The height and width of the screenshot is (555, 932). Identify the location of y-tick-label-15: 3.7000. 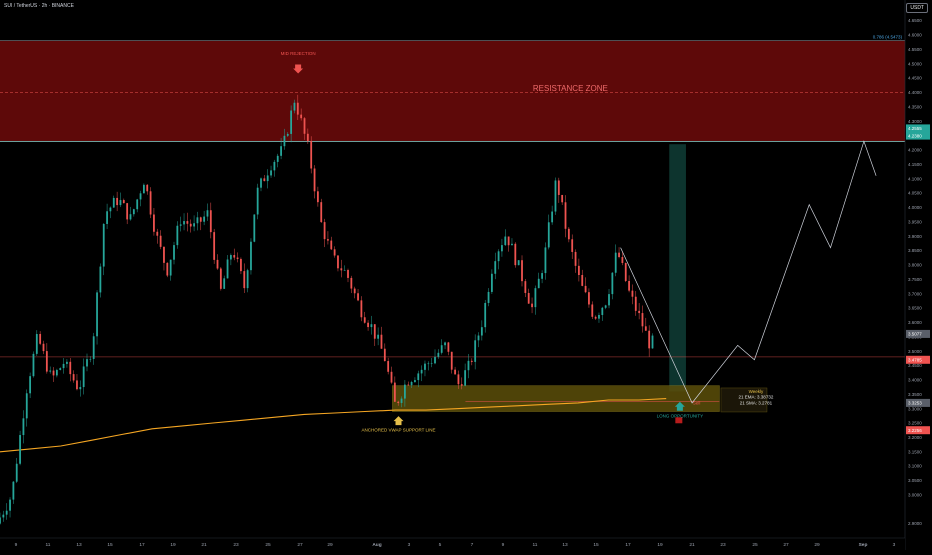
(915, 293).